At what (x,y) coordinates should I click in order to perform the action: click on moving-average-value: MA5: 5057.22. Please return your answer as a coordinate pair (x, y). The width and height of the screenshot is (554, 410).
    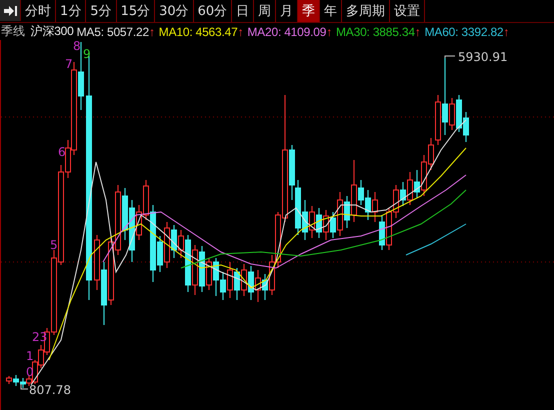
    Looking at the image, I should click on (112, 31).